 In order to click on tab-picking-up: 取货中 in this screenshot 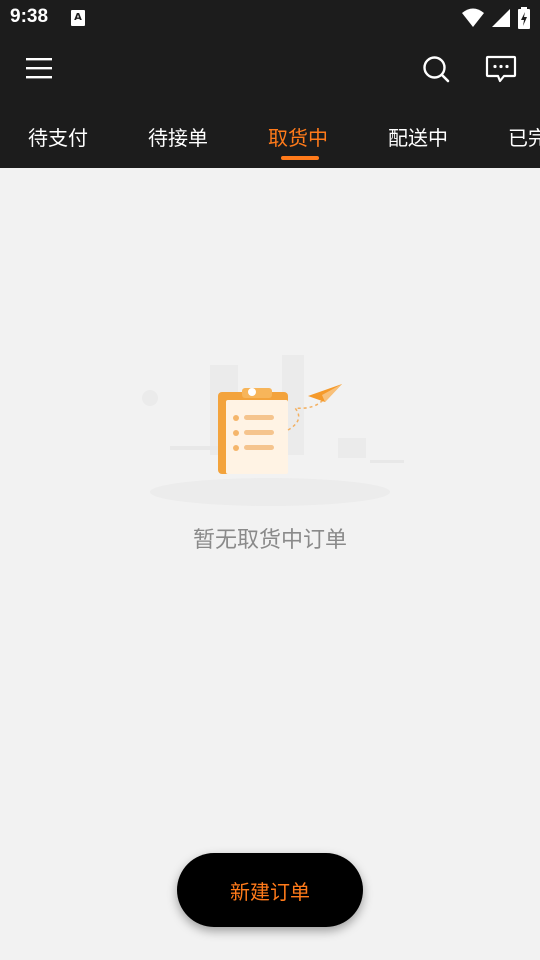, I will do `click(298, 136)`.